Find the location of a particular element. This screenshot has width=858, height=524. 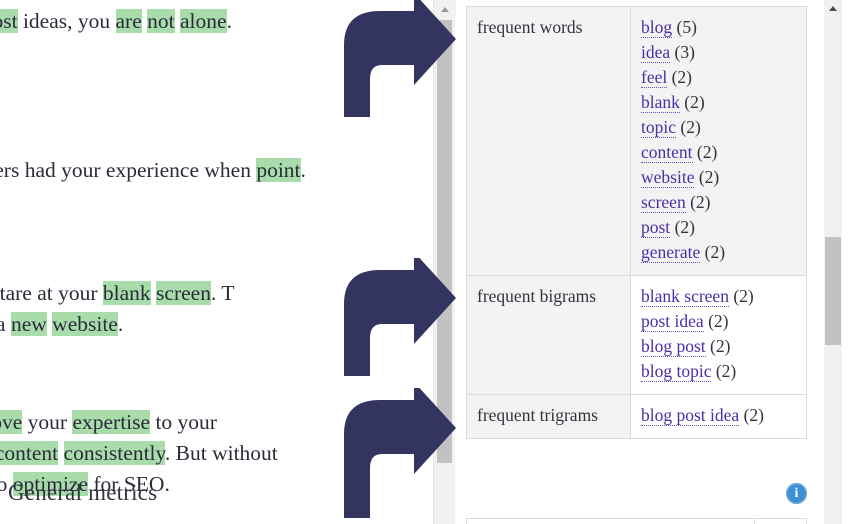

ngram-term-count: (5) is located at coordinates (684, 27).